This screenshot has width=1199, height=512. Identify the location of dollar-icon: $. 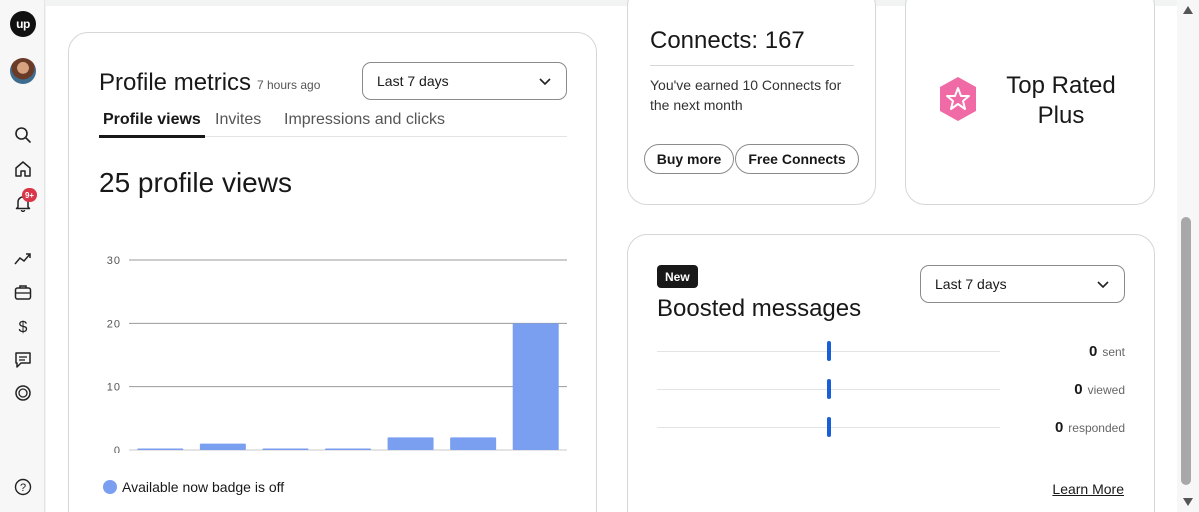
(23, 326).